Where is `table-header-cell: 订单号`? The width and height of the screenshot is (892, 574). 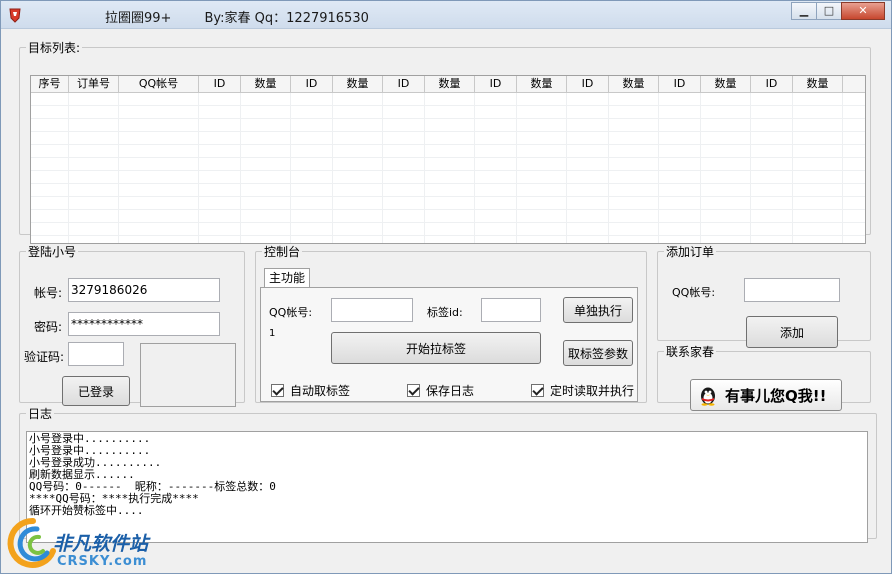
table-header-cell: 订单号 is located at coordinates (94, 84).